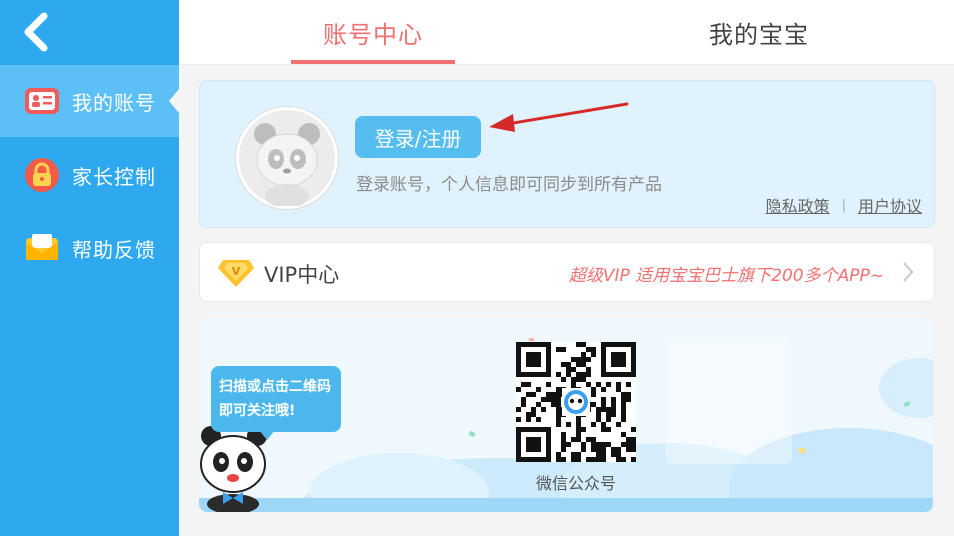 Image resolution: width=954 pixels, height=536 pixels. What do you see at coordinates (267, 435) in the screenshot?
I see `bubble-tail` at bounding box center [267, 435].